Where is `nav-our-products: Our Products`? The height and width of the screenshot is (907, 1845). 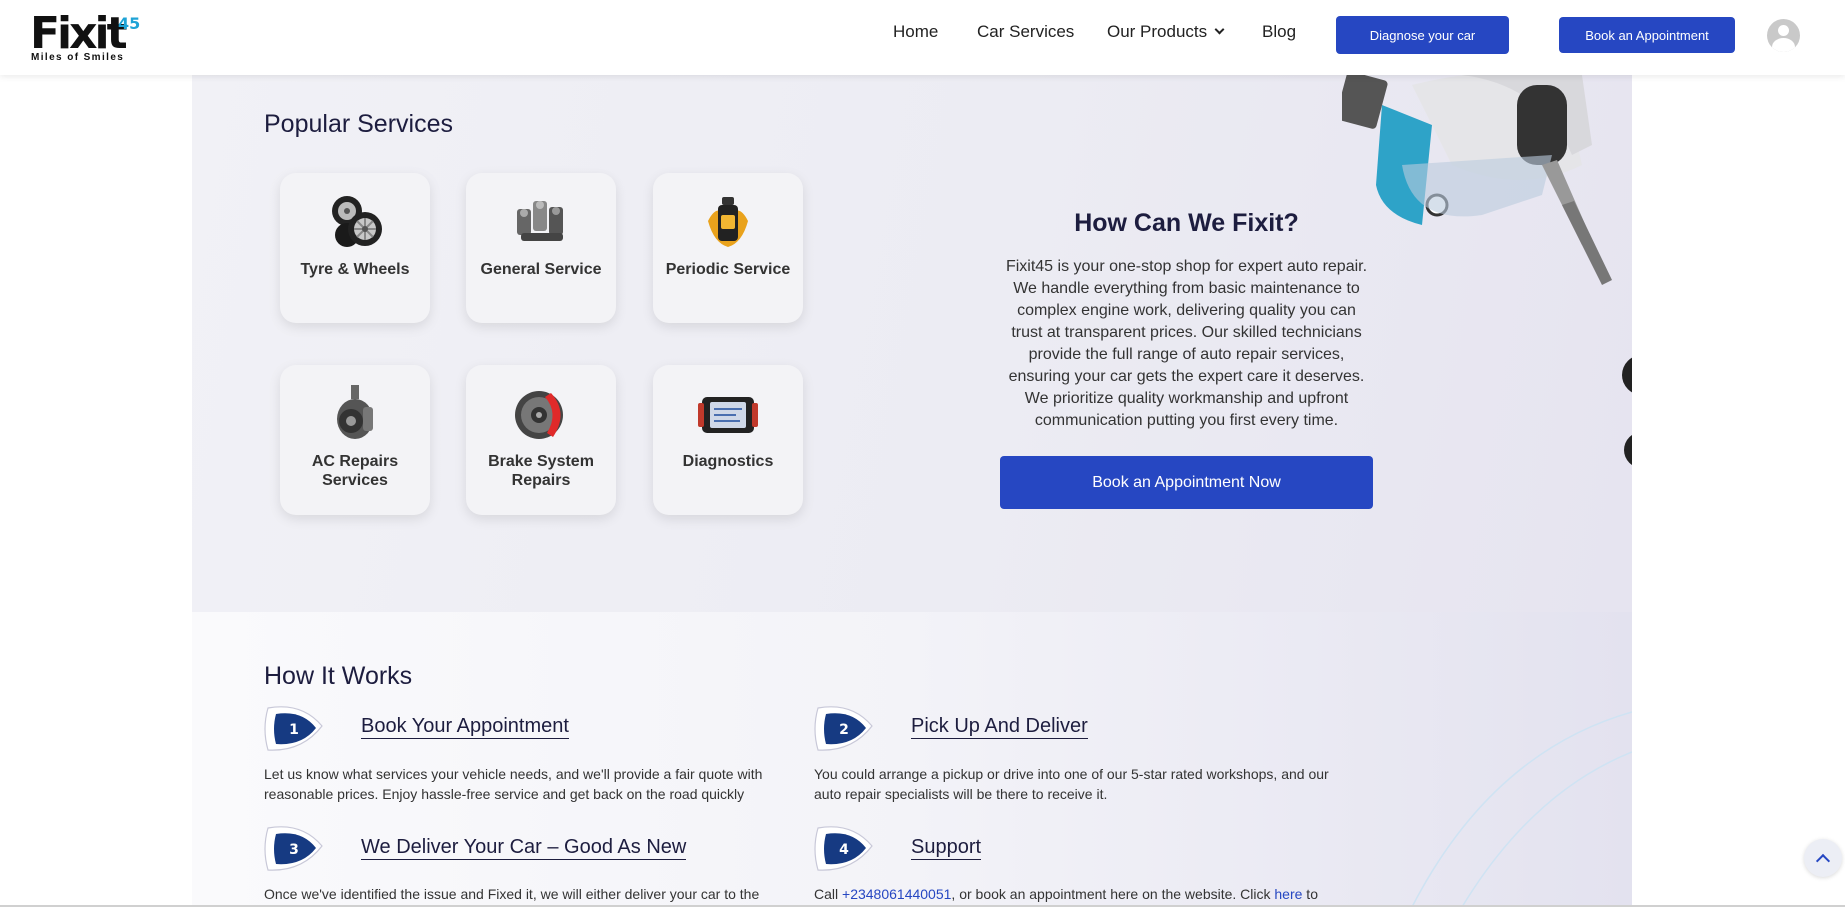
nav-our-products: Our Products is located at coordinates (1166, 32).